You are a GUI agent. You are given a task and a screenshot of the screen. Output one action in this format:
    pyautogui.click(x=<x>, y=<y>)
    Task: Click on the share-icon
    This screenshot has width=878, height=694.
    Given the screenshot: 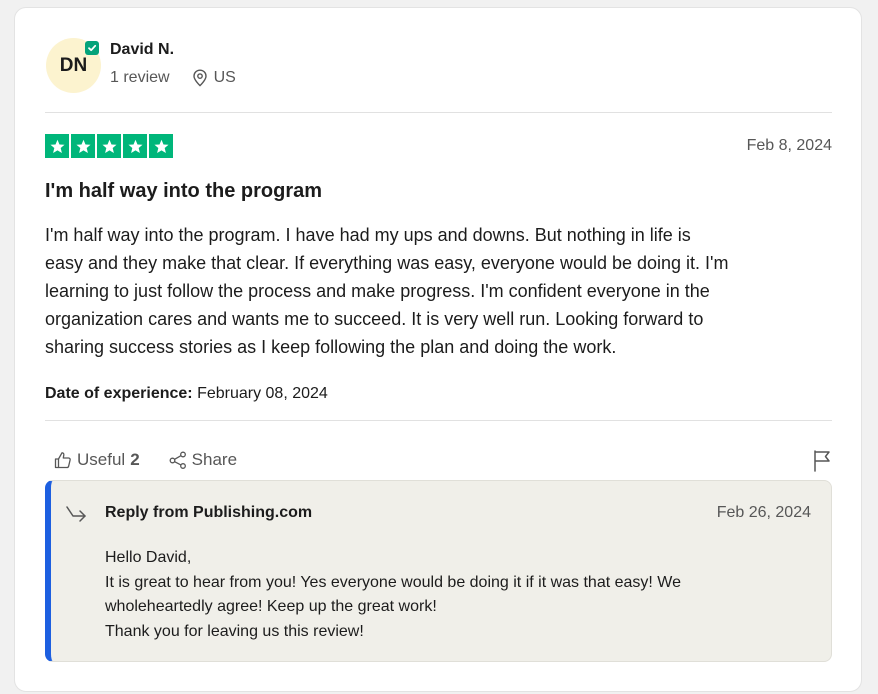 What is the action you would take?
    pyautogui.click(x=177, y=460)
    